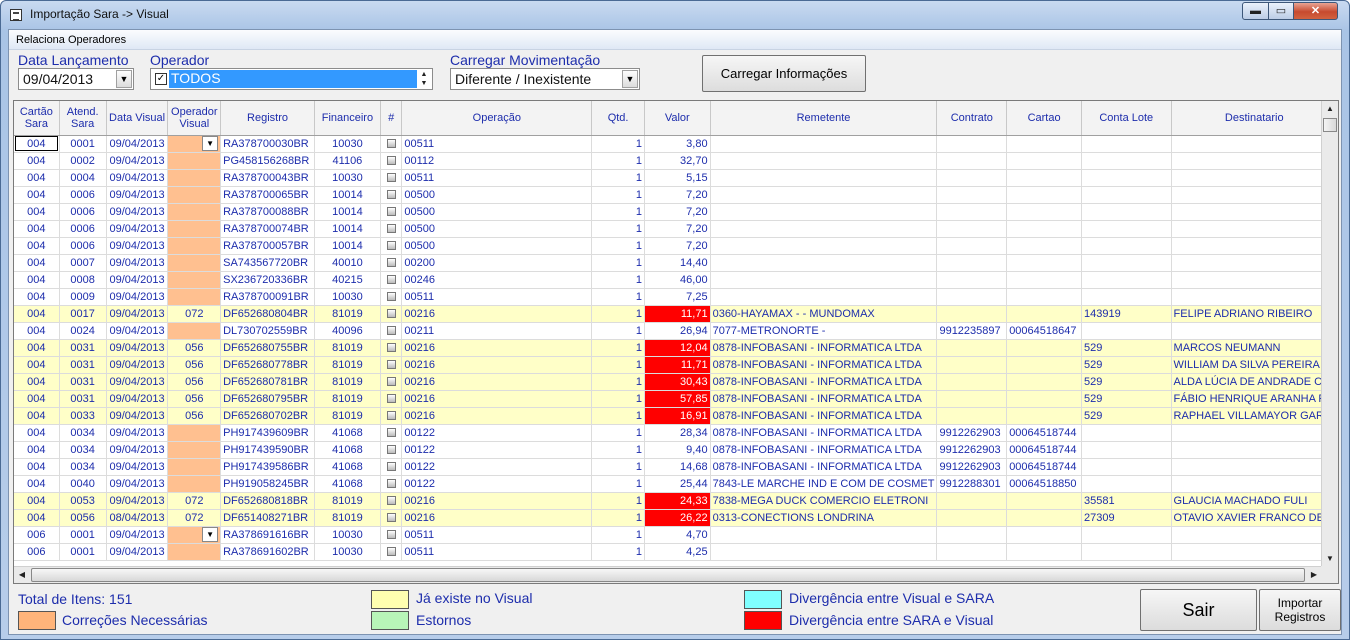 Image resolution: width=1350 pixels, height=640 pixels. Describe the element at coordinates (784, 73) in the screenshot. I see `carregar-informacoes-button: Carregar Informações` at that location.